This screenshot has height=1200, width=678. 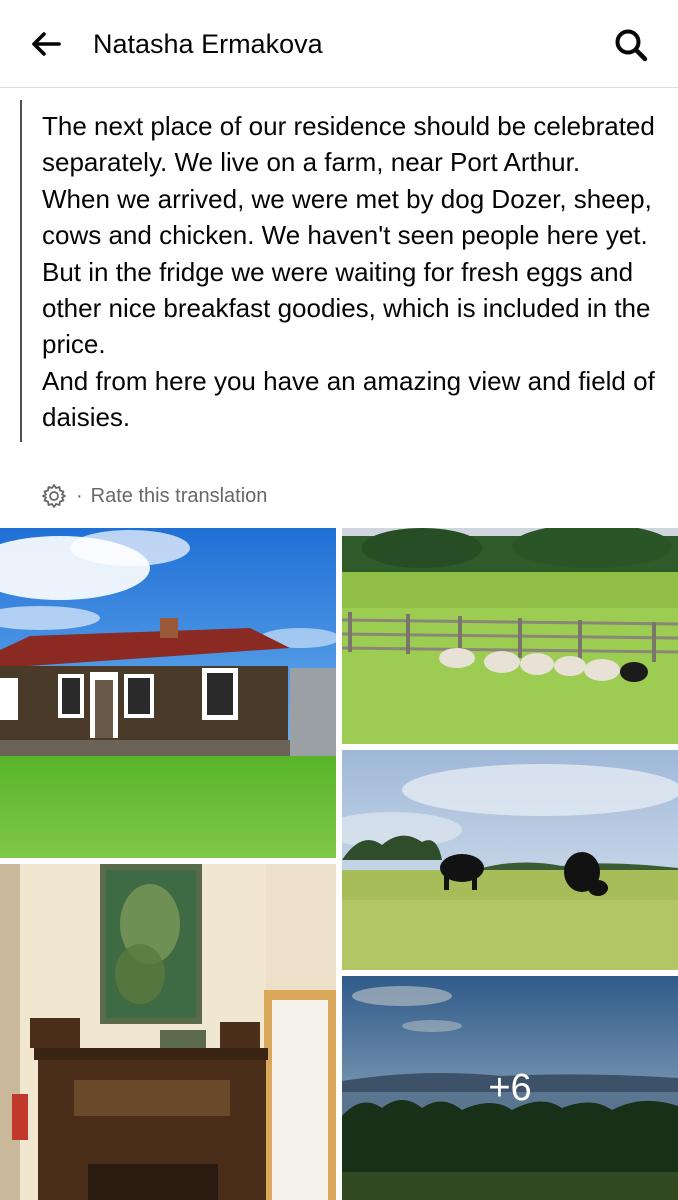 What do you see at coordinates (179, 496) in the screenshot?
I see `rate-translation-link: Rate this translation` at bounding box center [179, 496].